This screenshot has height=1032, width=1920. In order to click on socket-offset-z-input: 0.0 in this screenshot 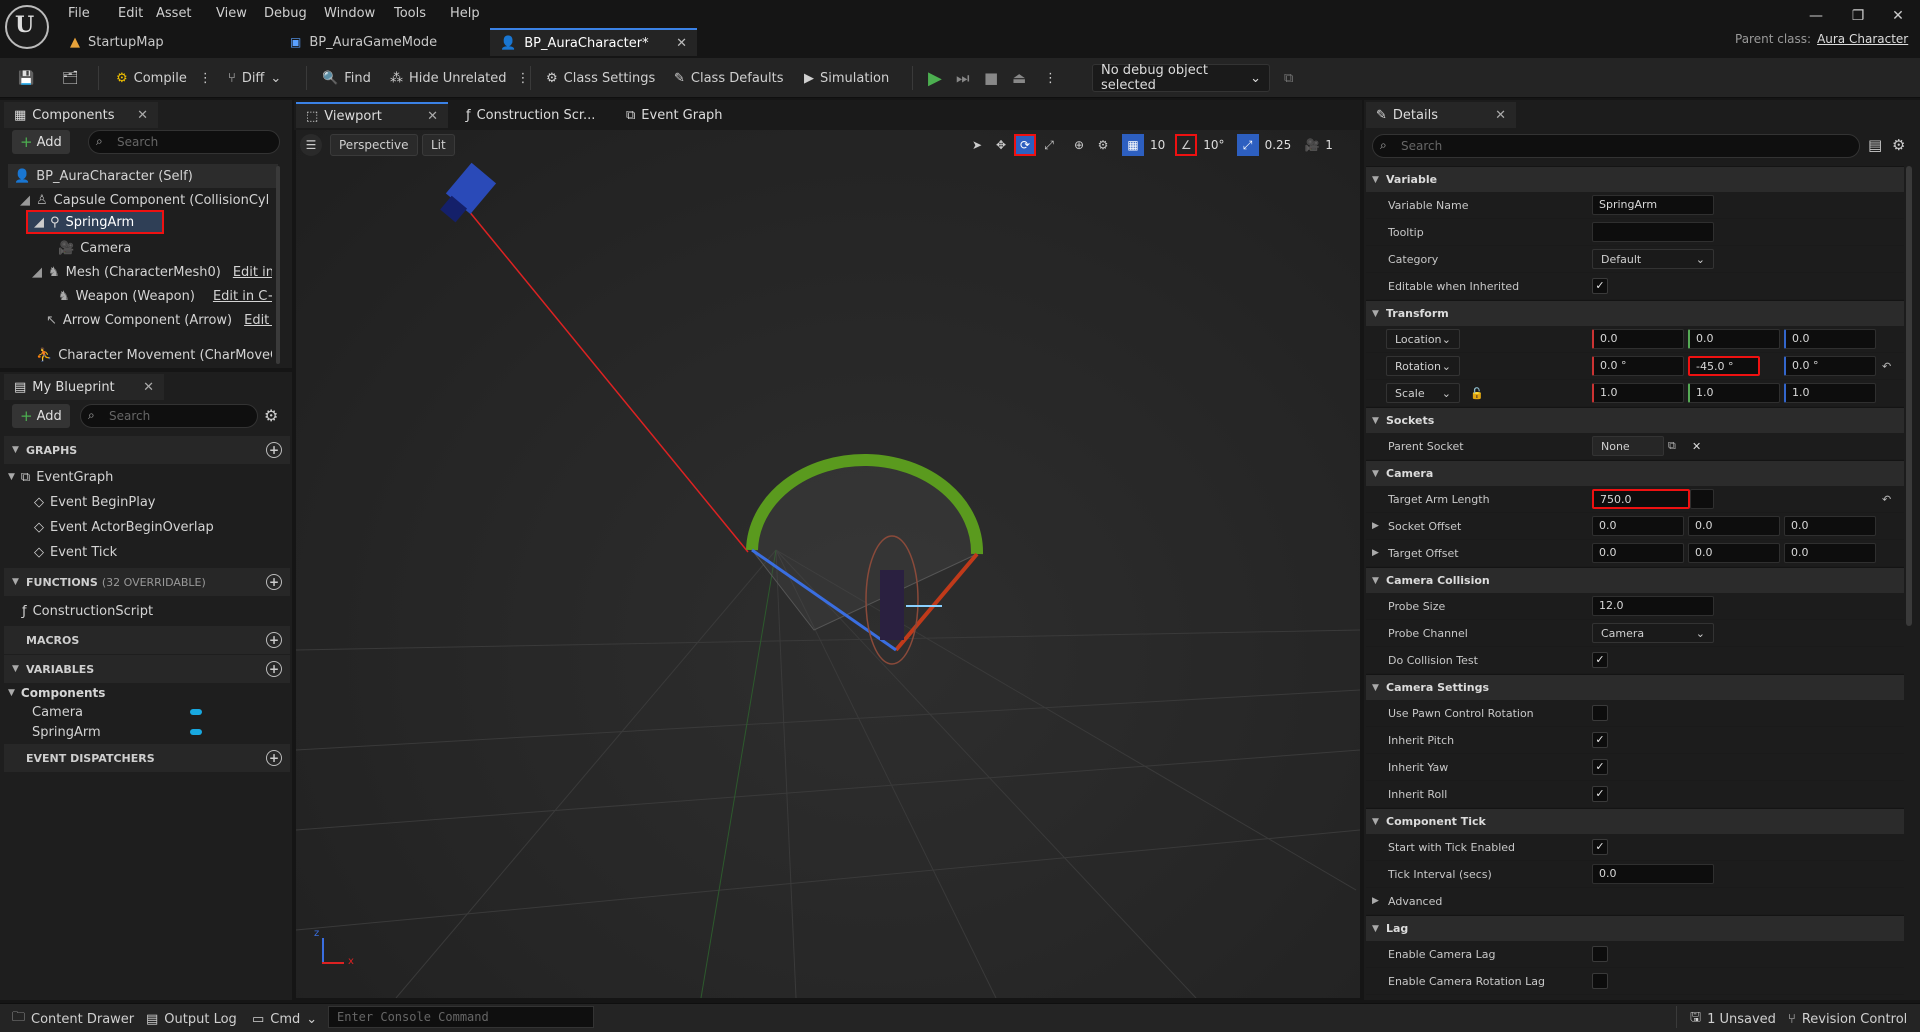, I will do `click(1830, 526)`.